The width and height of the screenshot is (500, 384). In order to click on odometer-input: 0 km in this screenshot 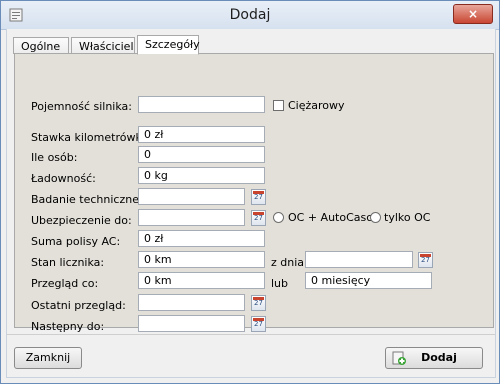, I will do `click(201, 259)`.